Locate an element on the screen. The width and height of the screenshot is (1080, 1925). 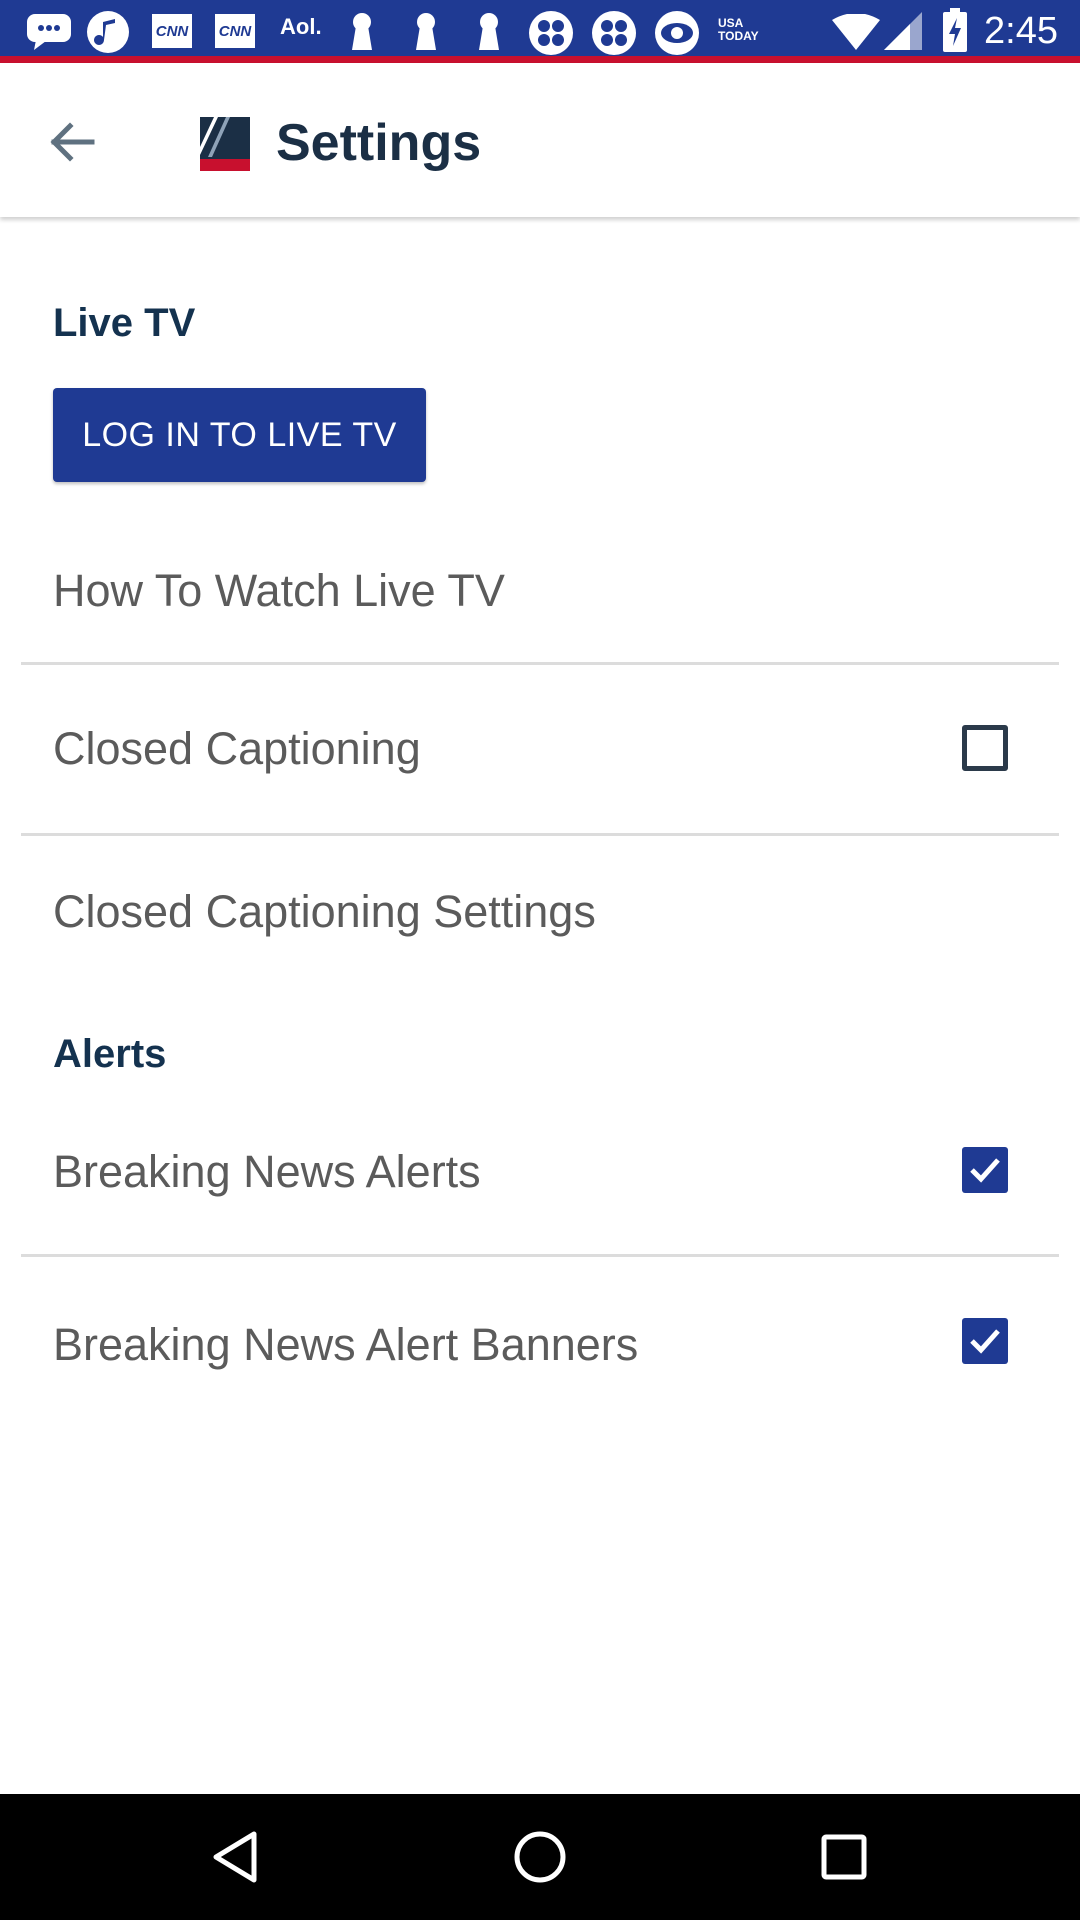
nav-home-button is located at coordinates (540, 1857).